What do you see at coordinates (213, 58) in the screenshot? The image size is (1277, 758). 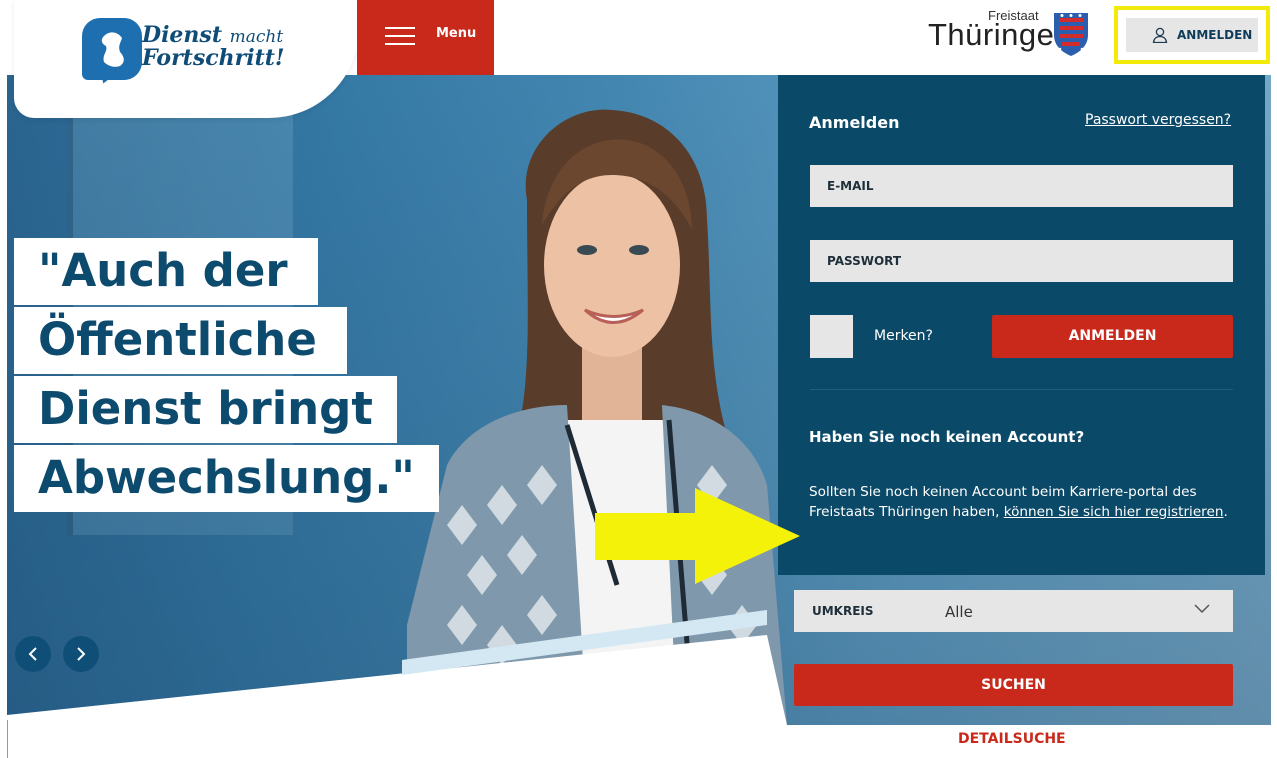 I see `logo-word-fortschritt: Fortschritt!` at bounding box center [213, 58].